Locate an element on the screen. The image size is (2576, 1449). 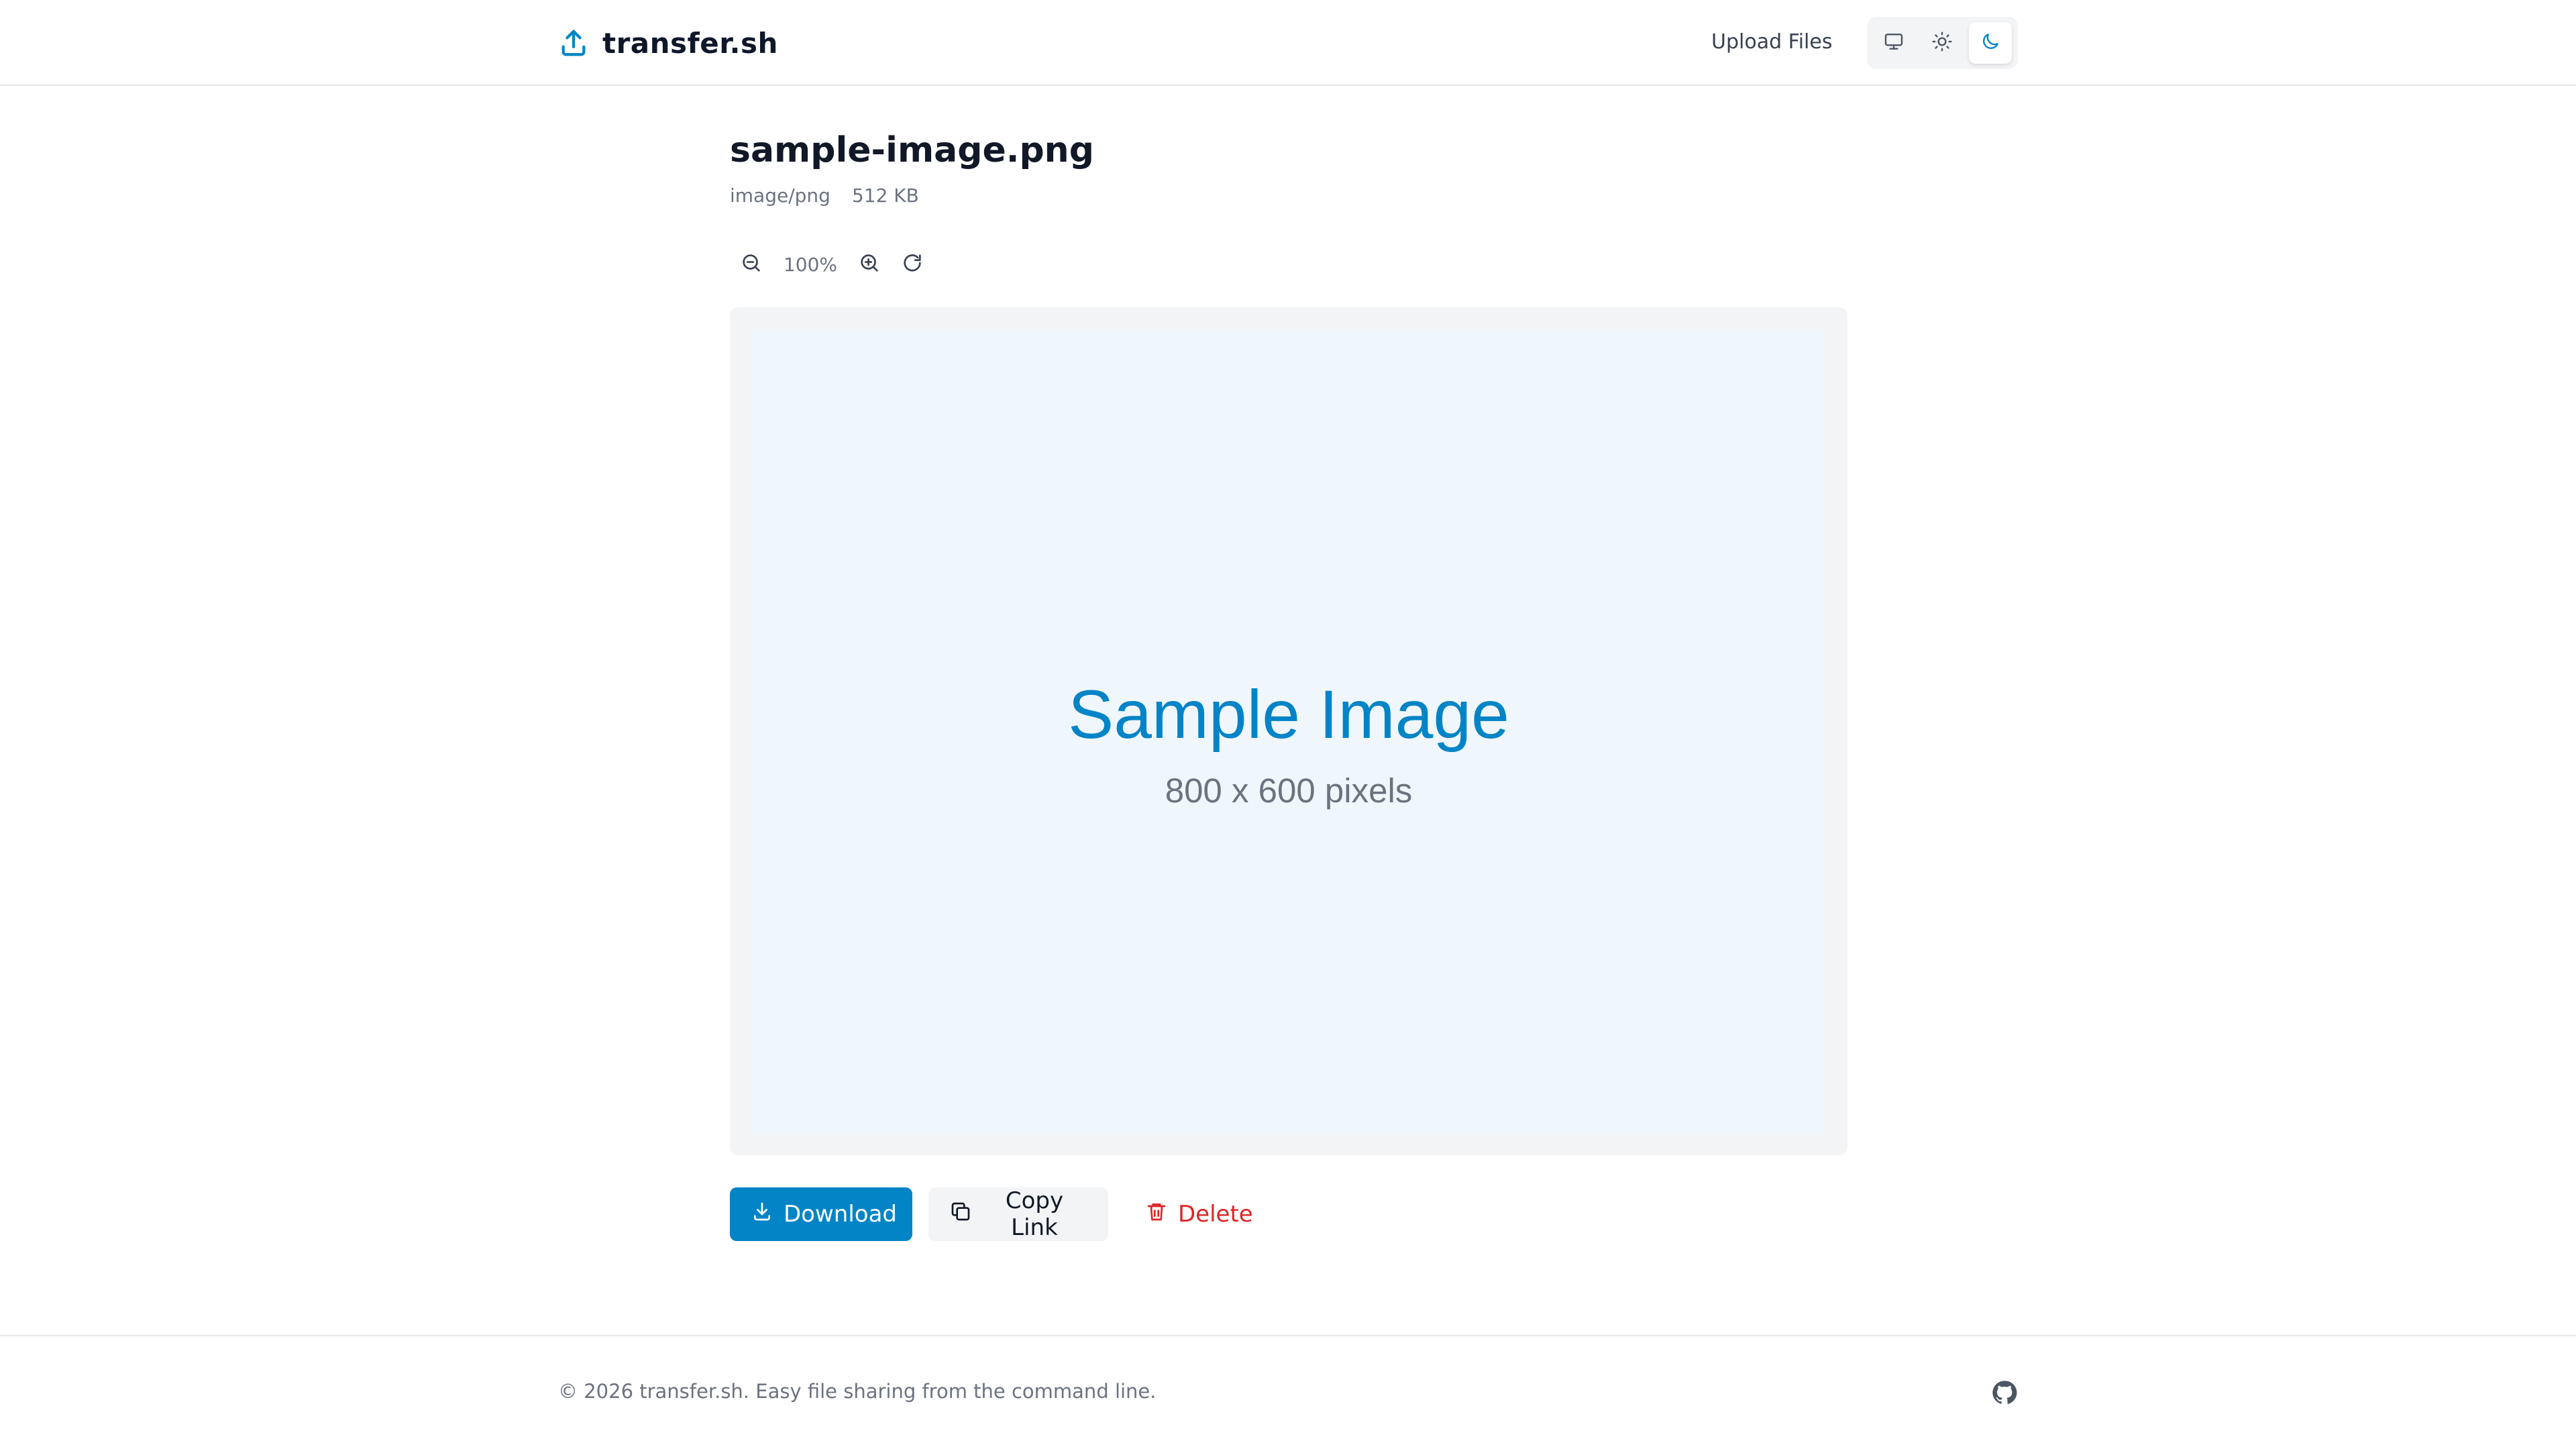
download-icon is located at coordinates (762, 1214).